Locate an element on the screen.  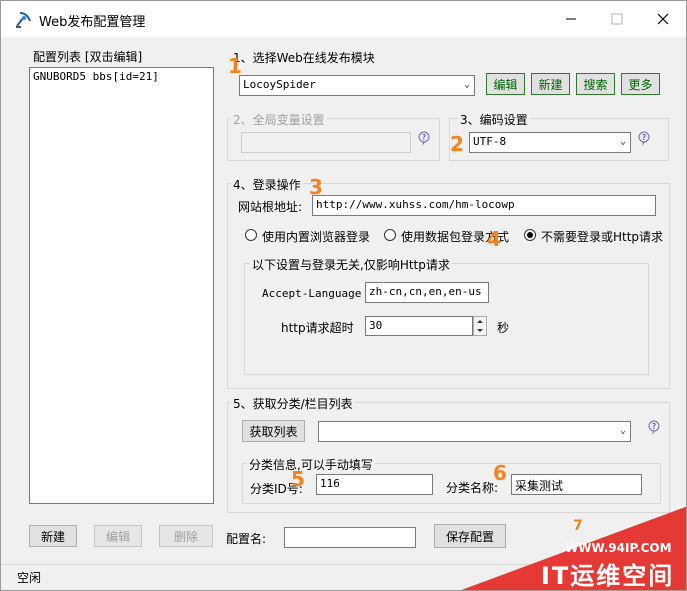
category-id-input: 116 is located at coordinates (374, 484).